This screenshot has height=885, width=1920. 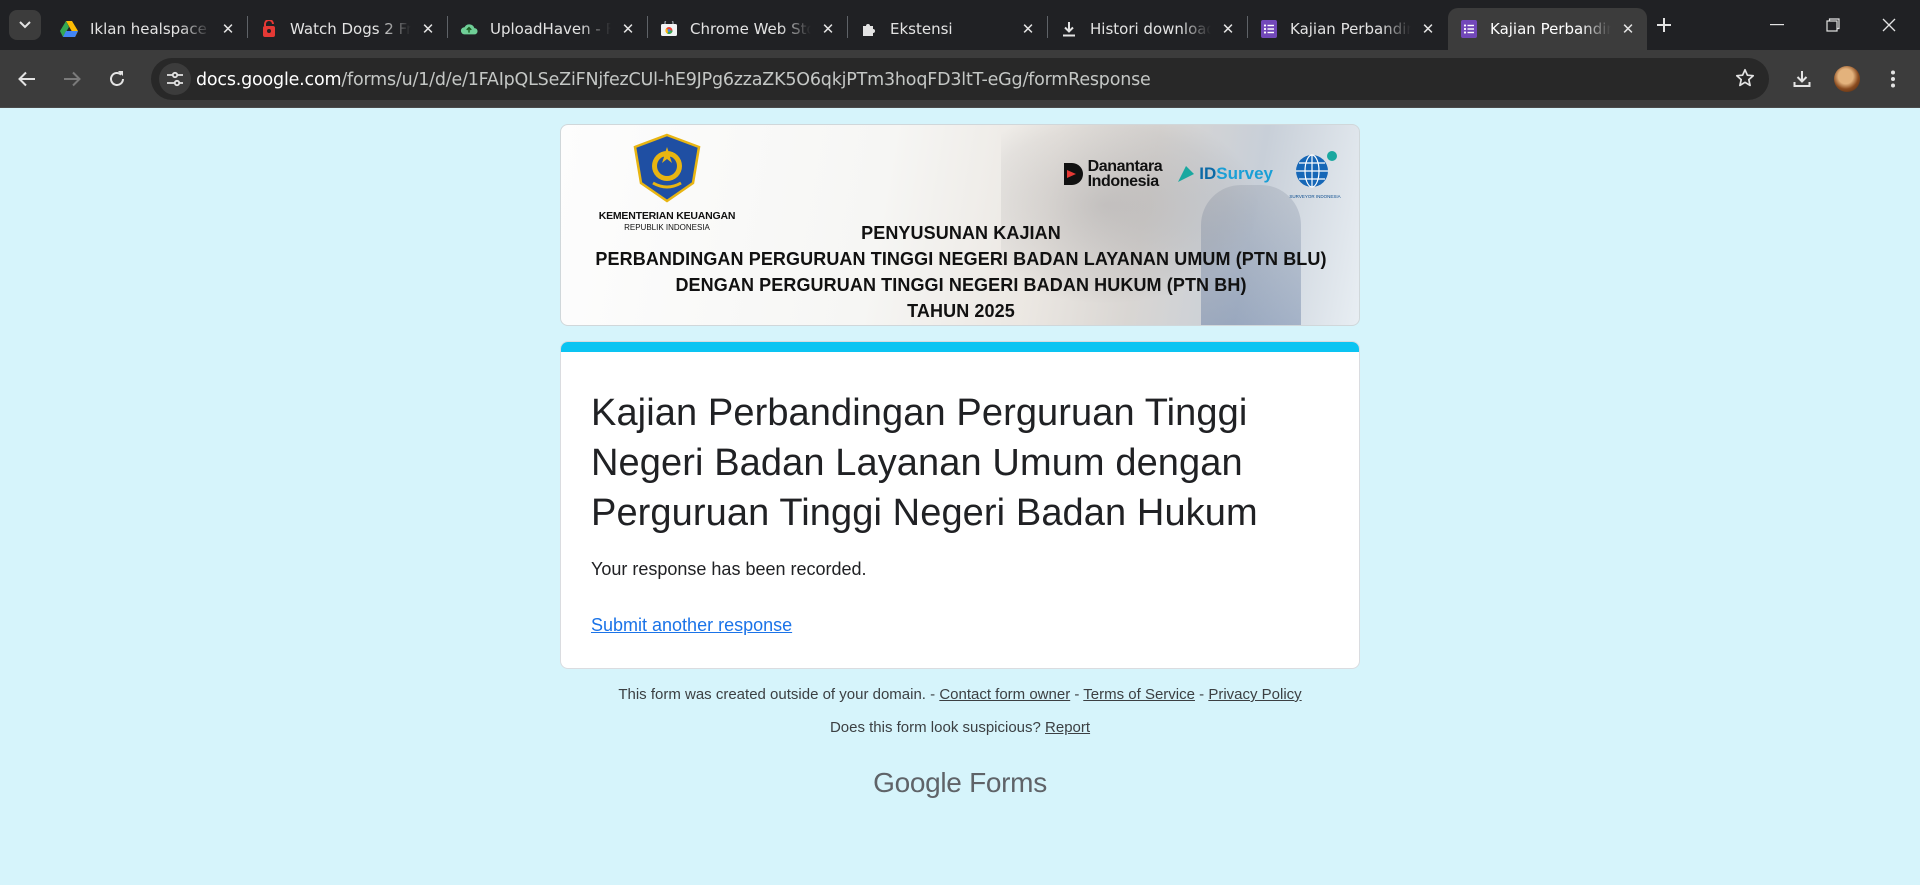 I want to click on confirmation-message: Your response has been recorded., so click(x=729, y=569).